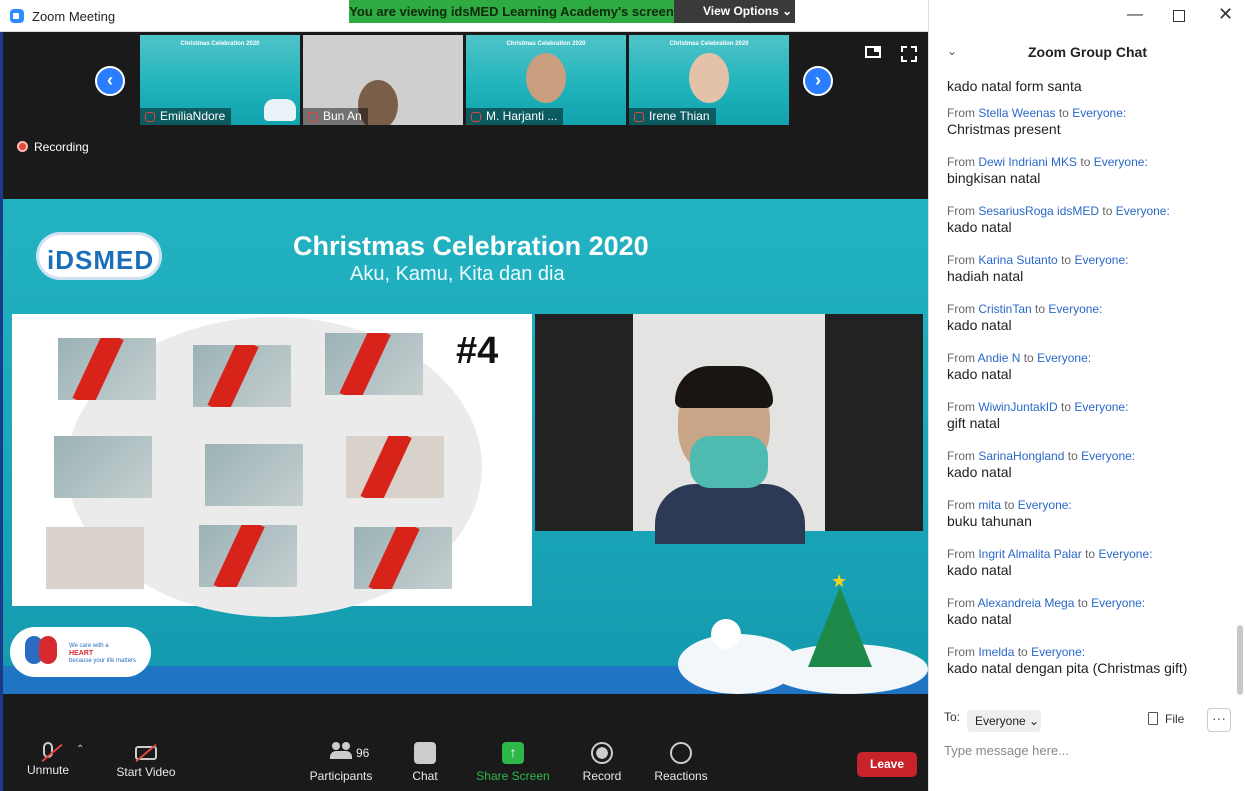  I want to click on sender-name: Alexandreia Mega, so click(1026, 603).